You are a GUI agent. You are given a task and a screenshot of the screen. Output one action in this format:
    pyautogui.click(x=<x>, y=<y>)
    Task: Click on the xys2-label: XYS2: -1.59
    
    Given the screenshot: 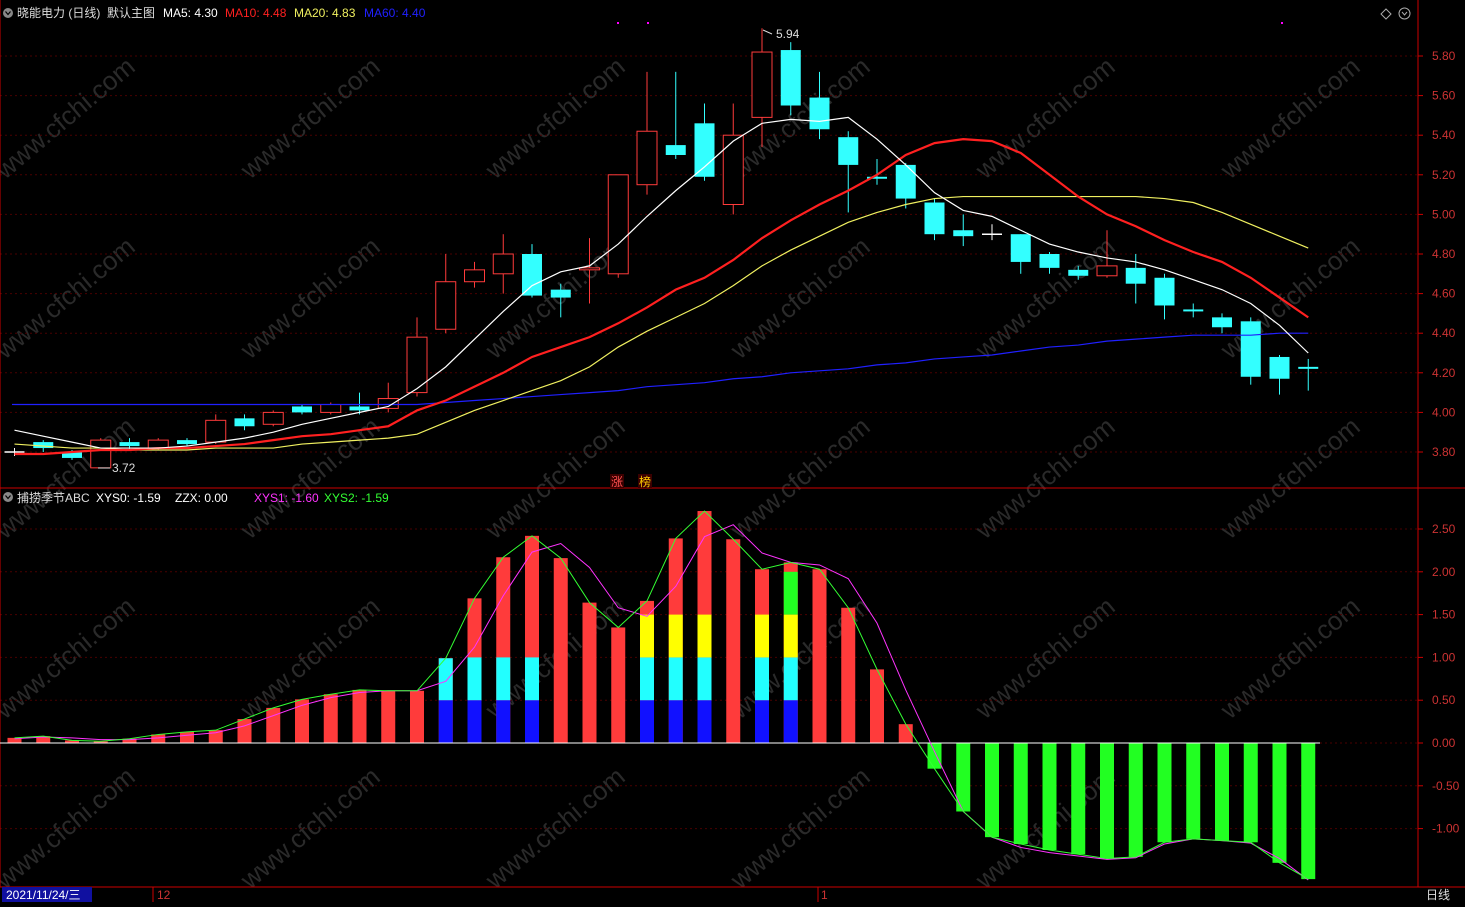 What is the action you would take?
    pyautogui.click(x=356, y=498)
    